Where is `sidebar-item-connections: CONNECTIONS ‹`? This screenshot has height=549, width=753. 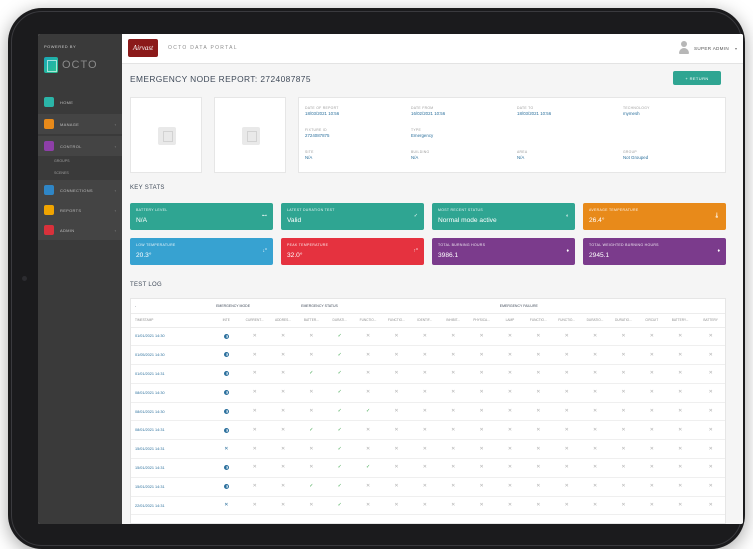 sidebar-item-connections: CONNECTIONS ‹ is located at coordinates (80, 190).